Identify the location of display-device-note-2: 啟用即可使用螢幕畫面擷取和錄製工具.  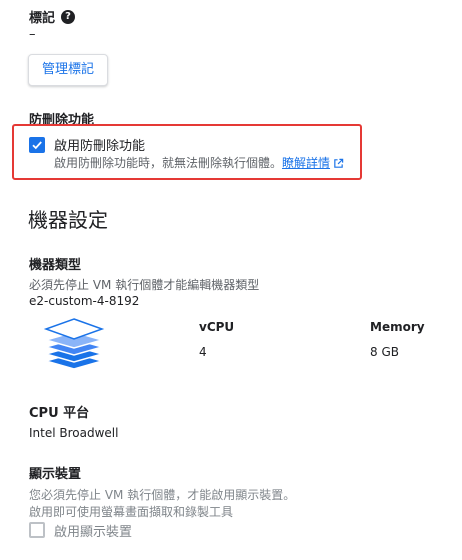
(131, 512).